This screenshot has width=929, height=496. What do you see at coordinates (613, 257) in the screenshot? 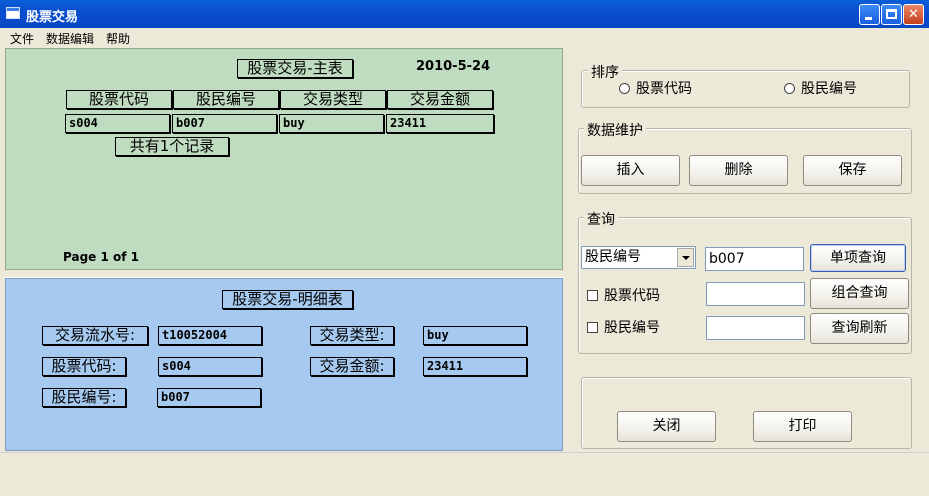
I see `query-field-selected: 股民编号` at bounding box center [613, 257].